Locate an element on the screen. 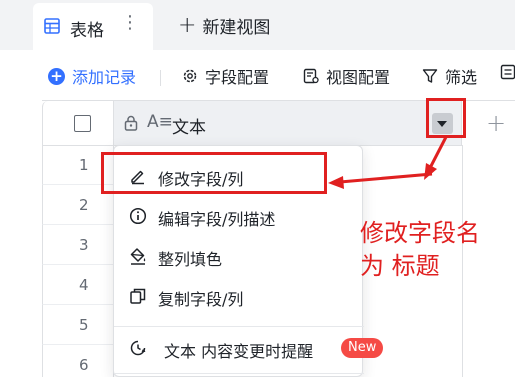  tab-label: 表格 is located at coordinates (87, 31).